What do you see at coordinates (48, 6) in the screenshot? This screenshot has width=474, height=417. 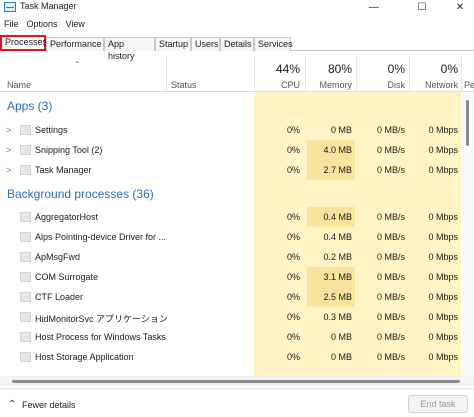 I see `window-title: Task Manager` at bounding box center [48, 6].